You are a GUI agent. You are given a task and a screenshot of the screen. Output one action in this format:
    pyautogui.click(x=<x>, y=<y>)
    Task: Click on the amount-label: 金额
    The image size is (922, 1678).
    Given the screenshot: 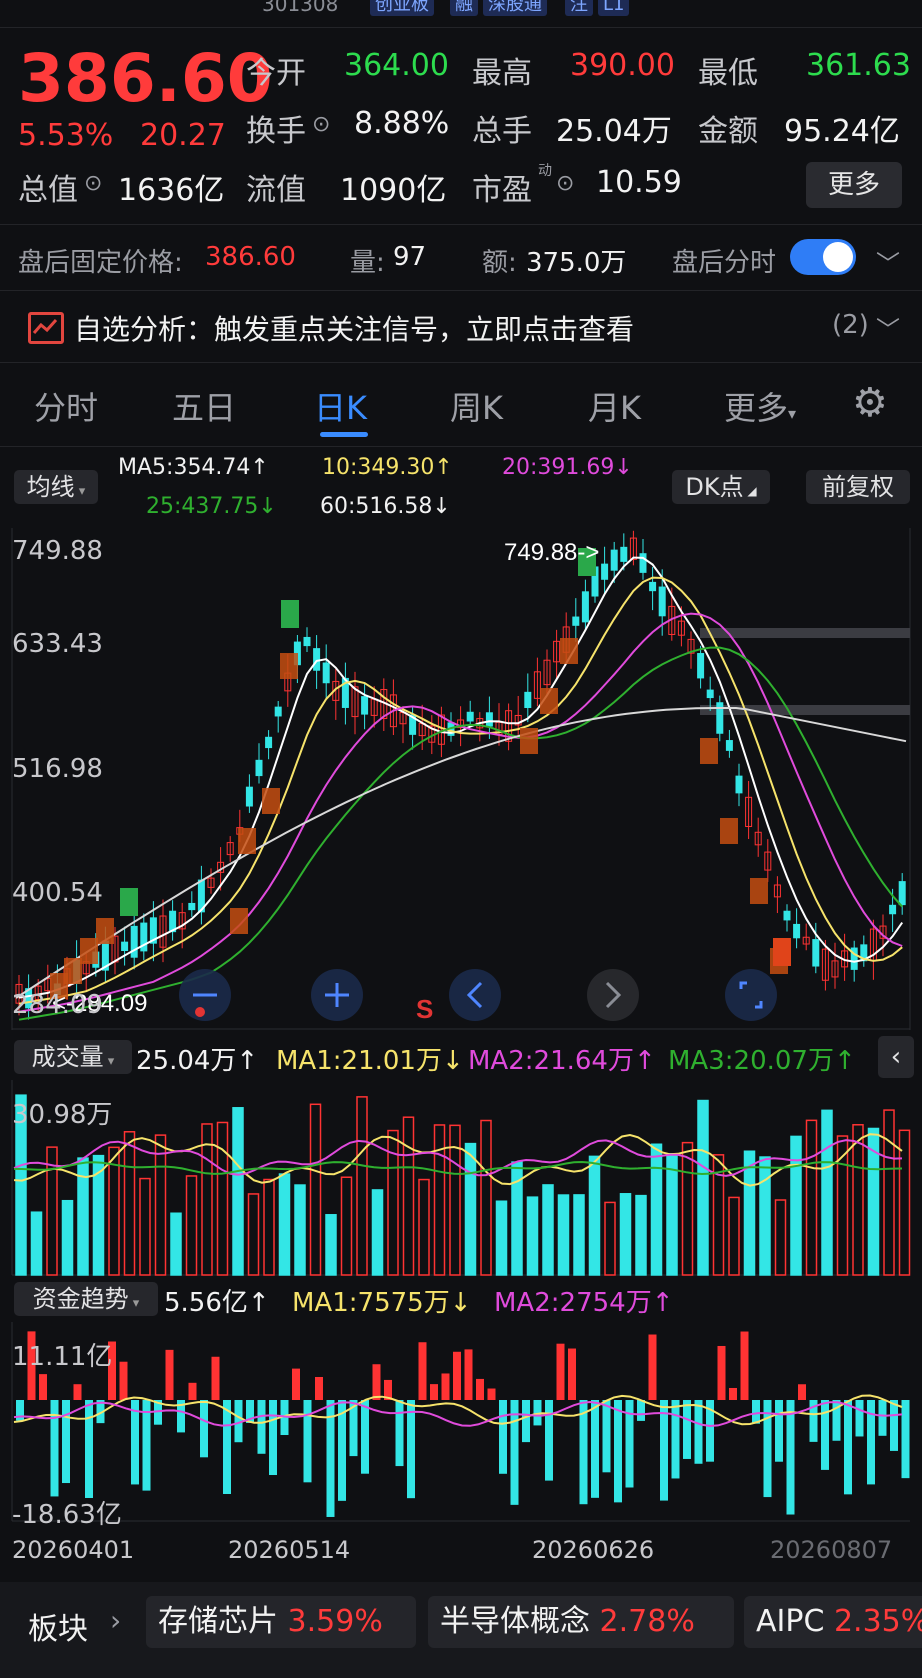 What is the action you would take?
    pyautogui.click(x=728, y=131)
    